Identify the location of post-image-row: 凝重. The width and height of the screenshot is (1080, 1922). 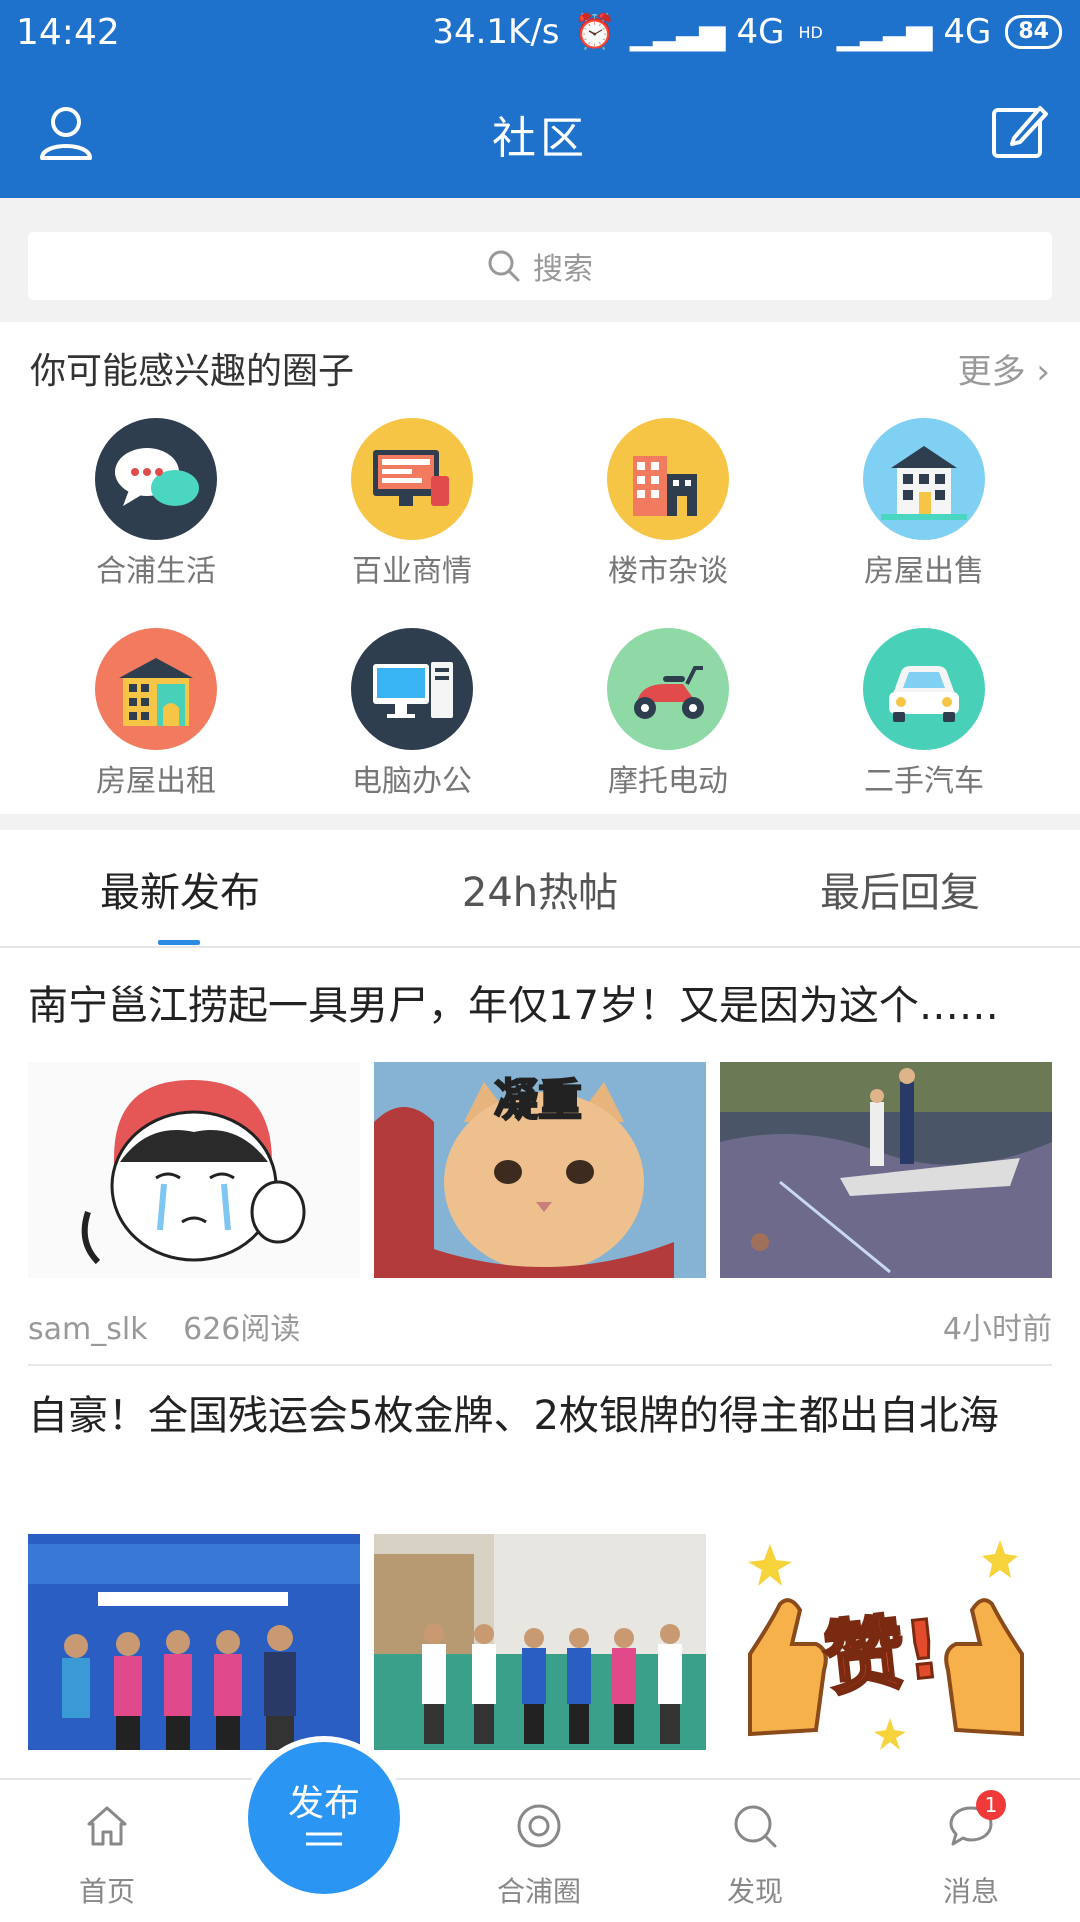
(540, 1170).